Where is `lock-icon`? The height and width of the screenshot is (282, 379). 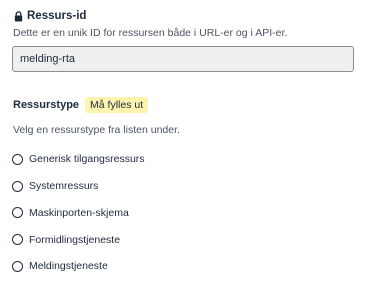 lock-icon is located at coordinates (18, 15).